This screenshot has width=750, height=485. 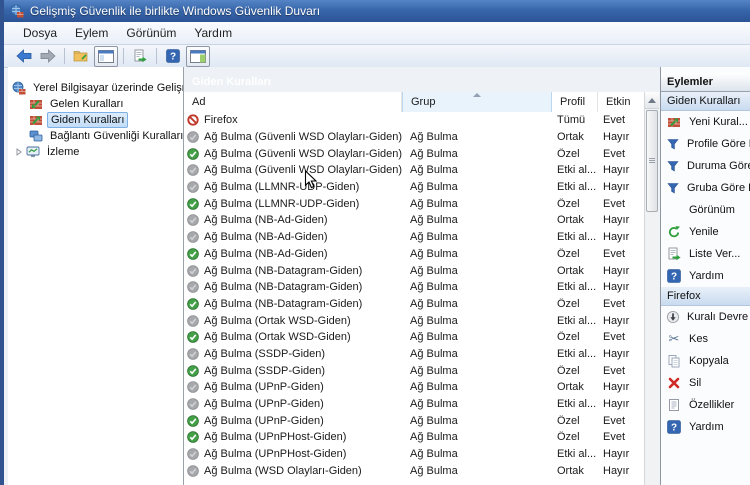 I want to click on list-panel-title: Giden Kuralları, so click(x=231, y=82).